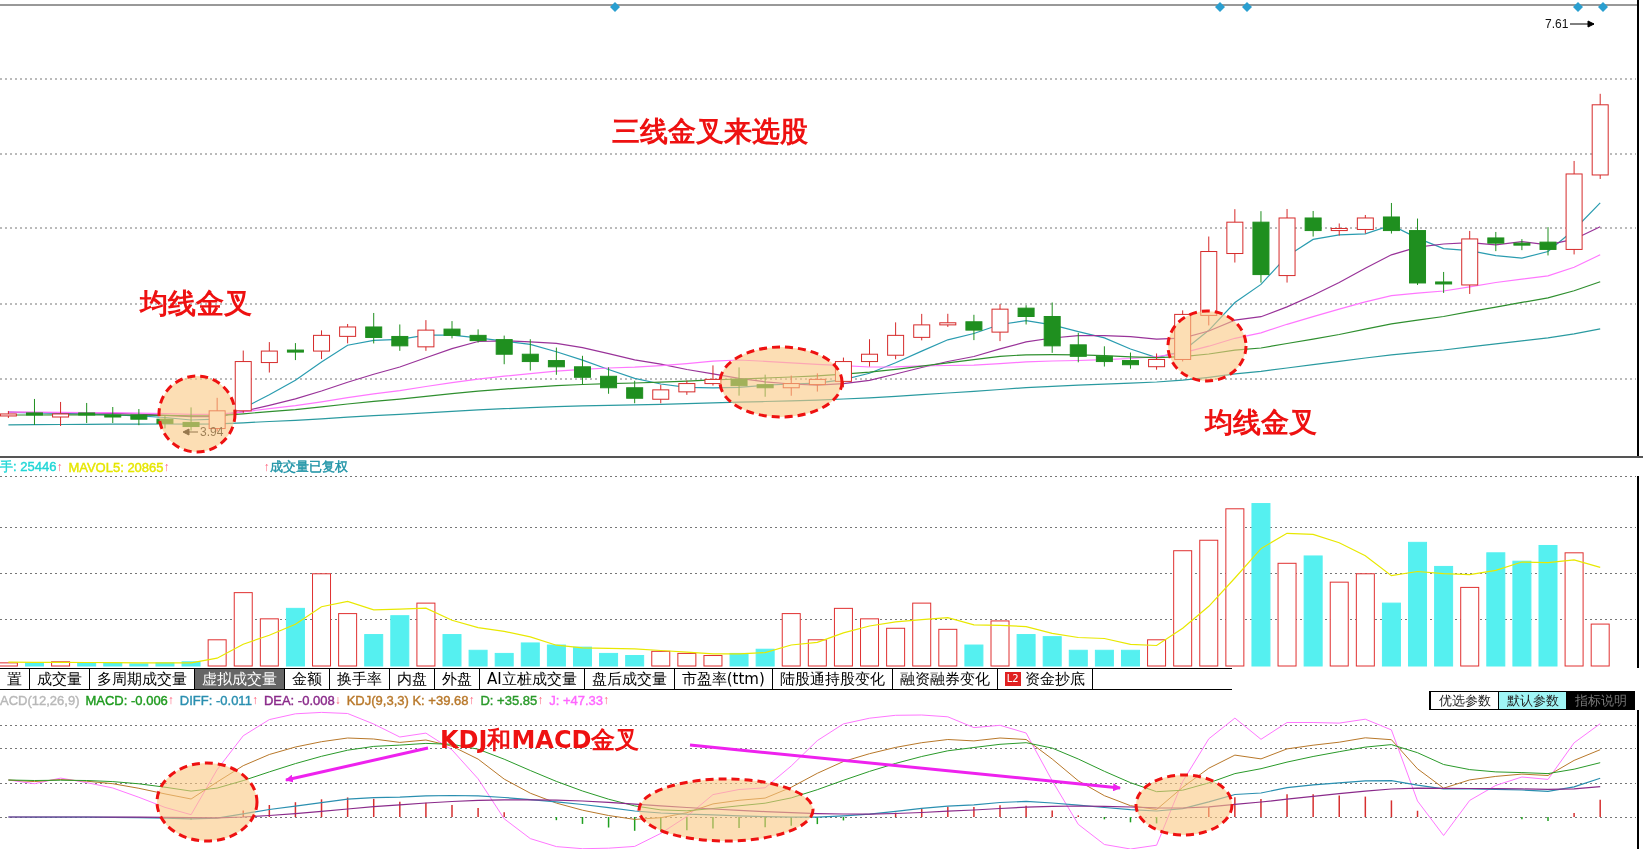 This screenshot has height=849, width=1643. What do you see at coordinates (40, 700) in the screenshot?
I see `legend-text: ACD(12,26,9)` at bounding box center [40, 700].